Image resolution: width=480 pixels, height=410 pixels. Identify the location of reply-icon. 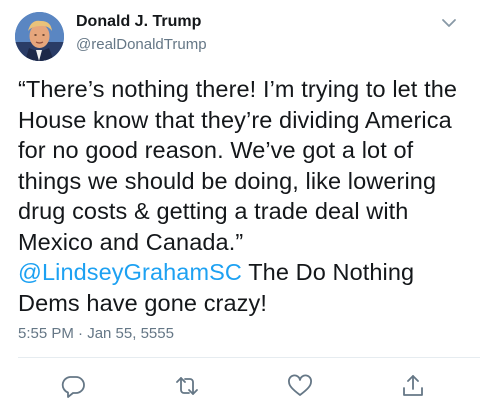
(73, 386).